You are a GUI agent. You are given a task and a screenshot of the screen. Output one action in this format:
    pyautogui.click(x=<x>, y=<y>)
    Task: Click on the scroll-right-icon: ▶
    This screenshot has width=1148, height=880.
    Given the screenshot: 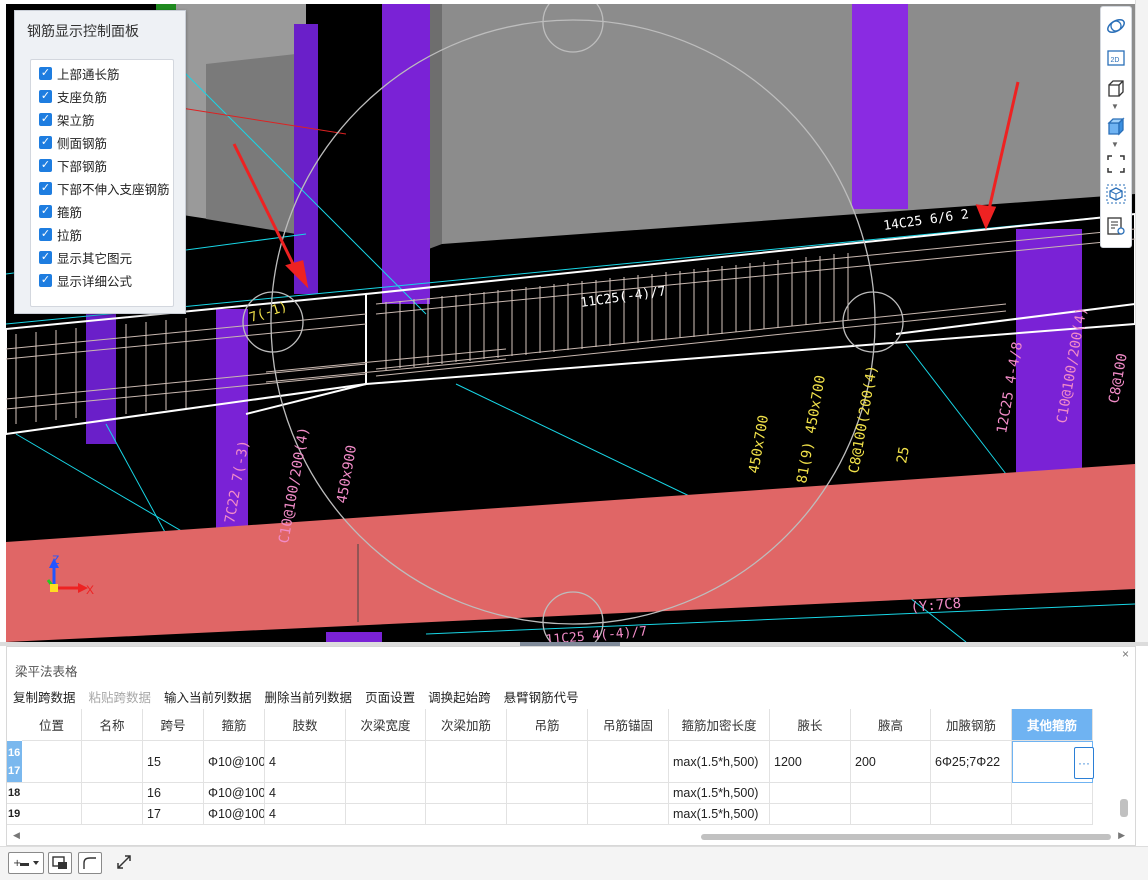 What is the action you would take?
    pyautogui.click(x=1121, y=835)
    